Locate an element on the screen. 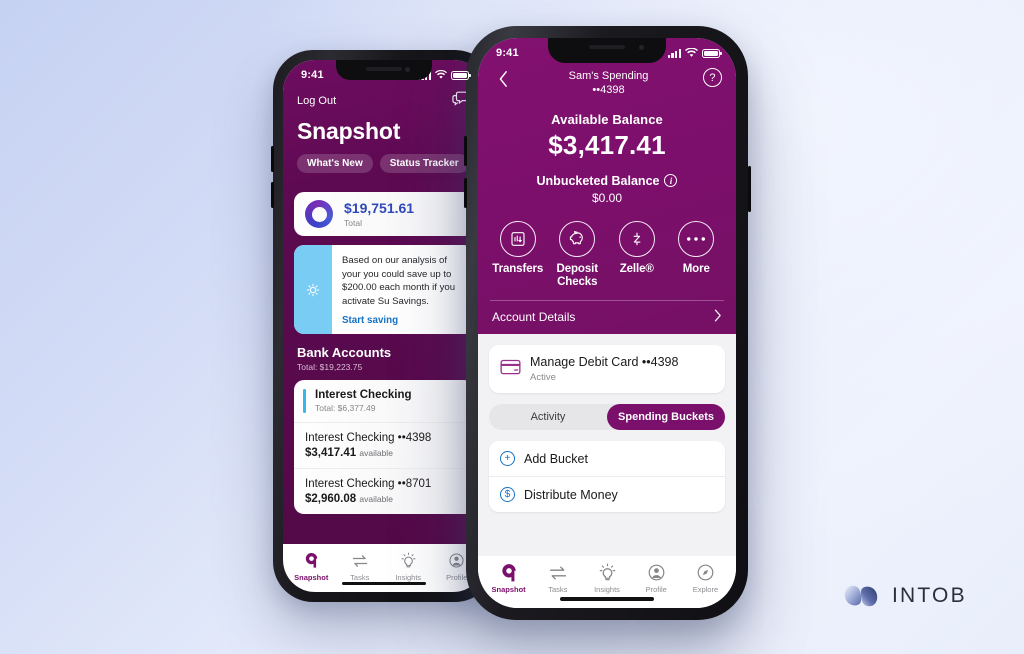 The width and height of the screenshot is (1024, 654). account-title-block: Sam's Spending ••4398 is located at coordinates (609, 83).